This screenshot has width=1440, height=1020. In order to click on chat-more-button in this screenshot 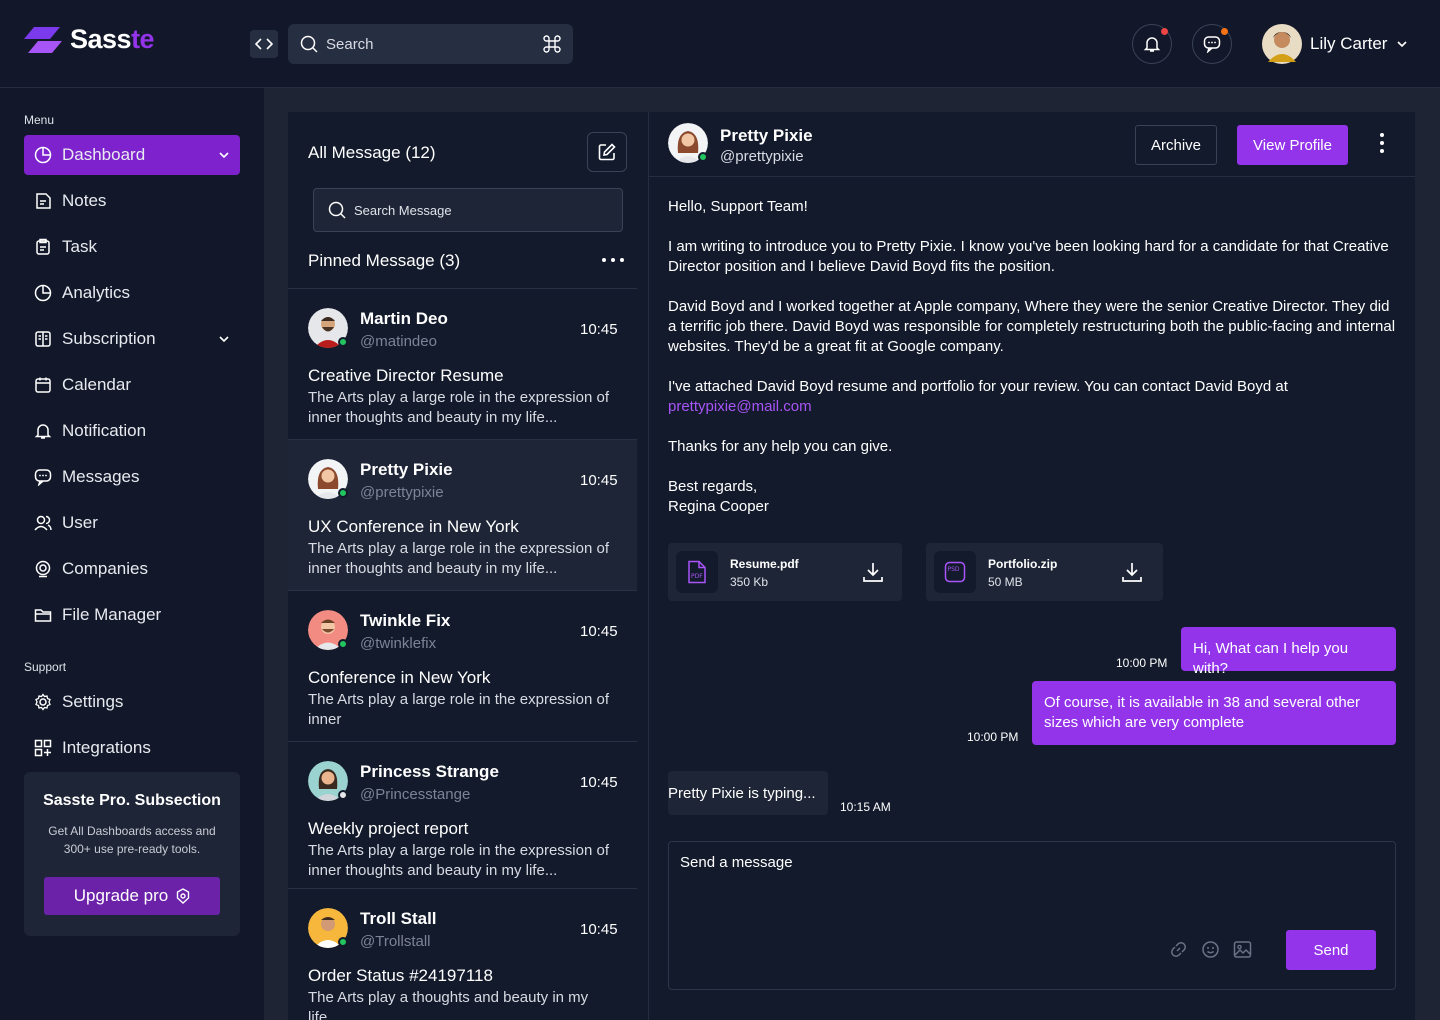, I will do `click(1382, 143)`.